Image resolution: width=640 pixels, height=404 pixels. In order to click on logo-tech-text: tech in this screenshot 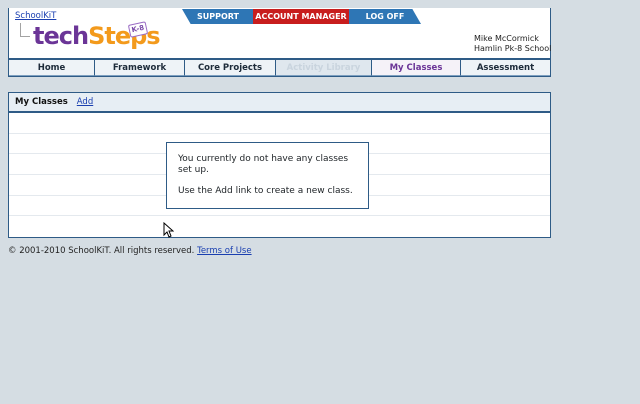, I will do `click(61, 36)`.